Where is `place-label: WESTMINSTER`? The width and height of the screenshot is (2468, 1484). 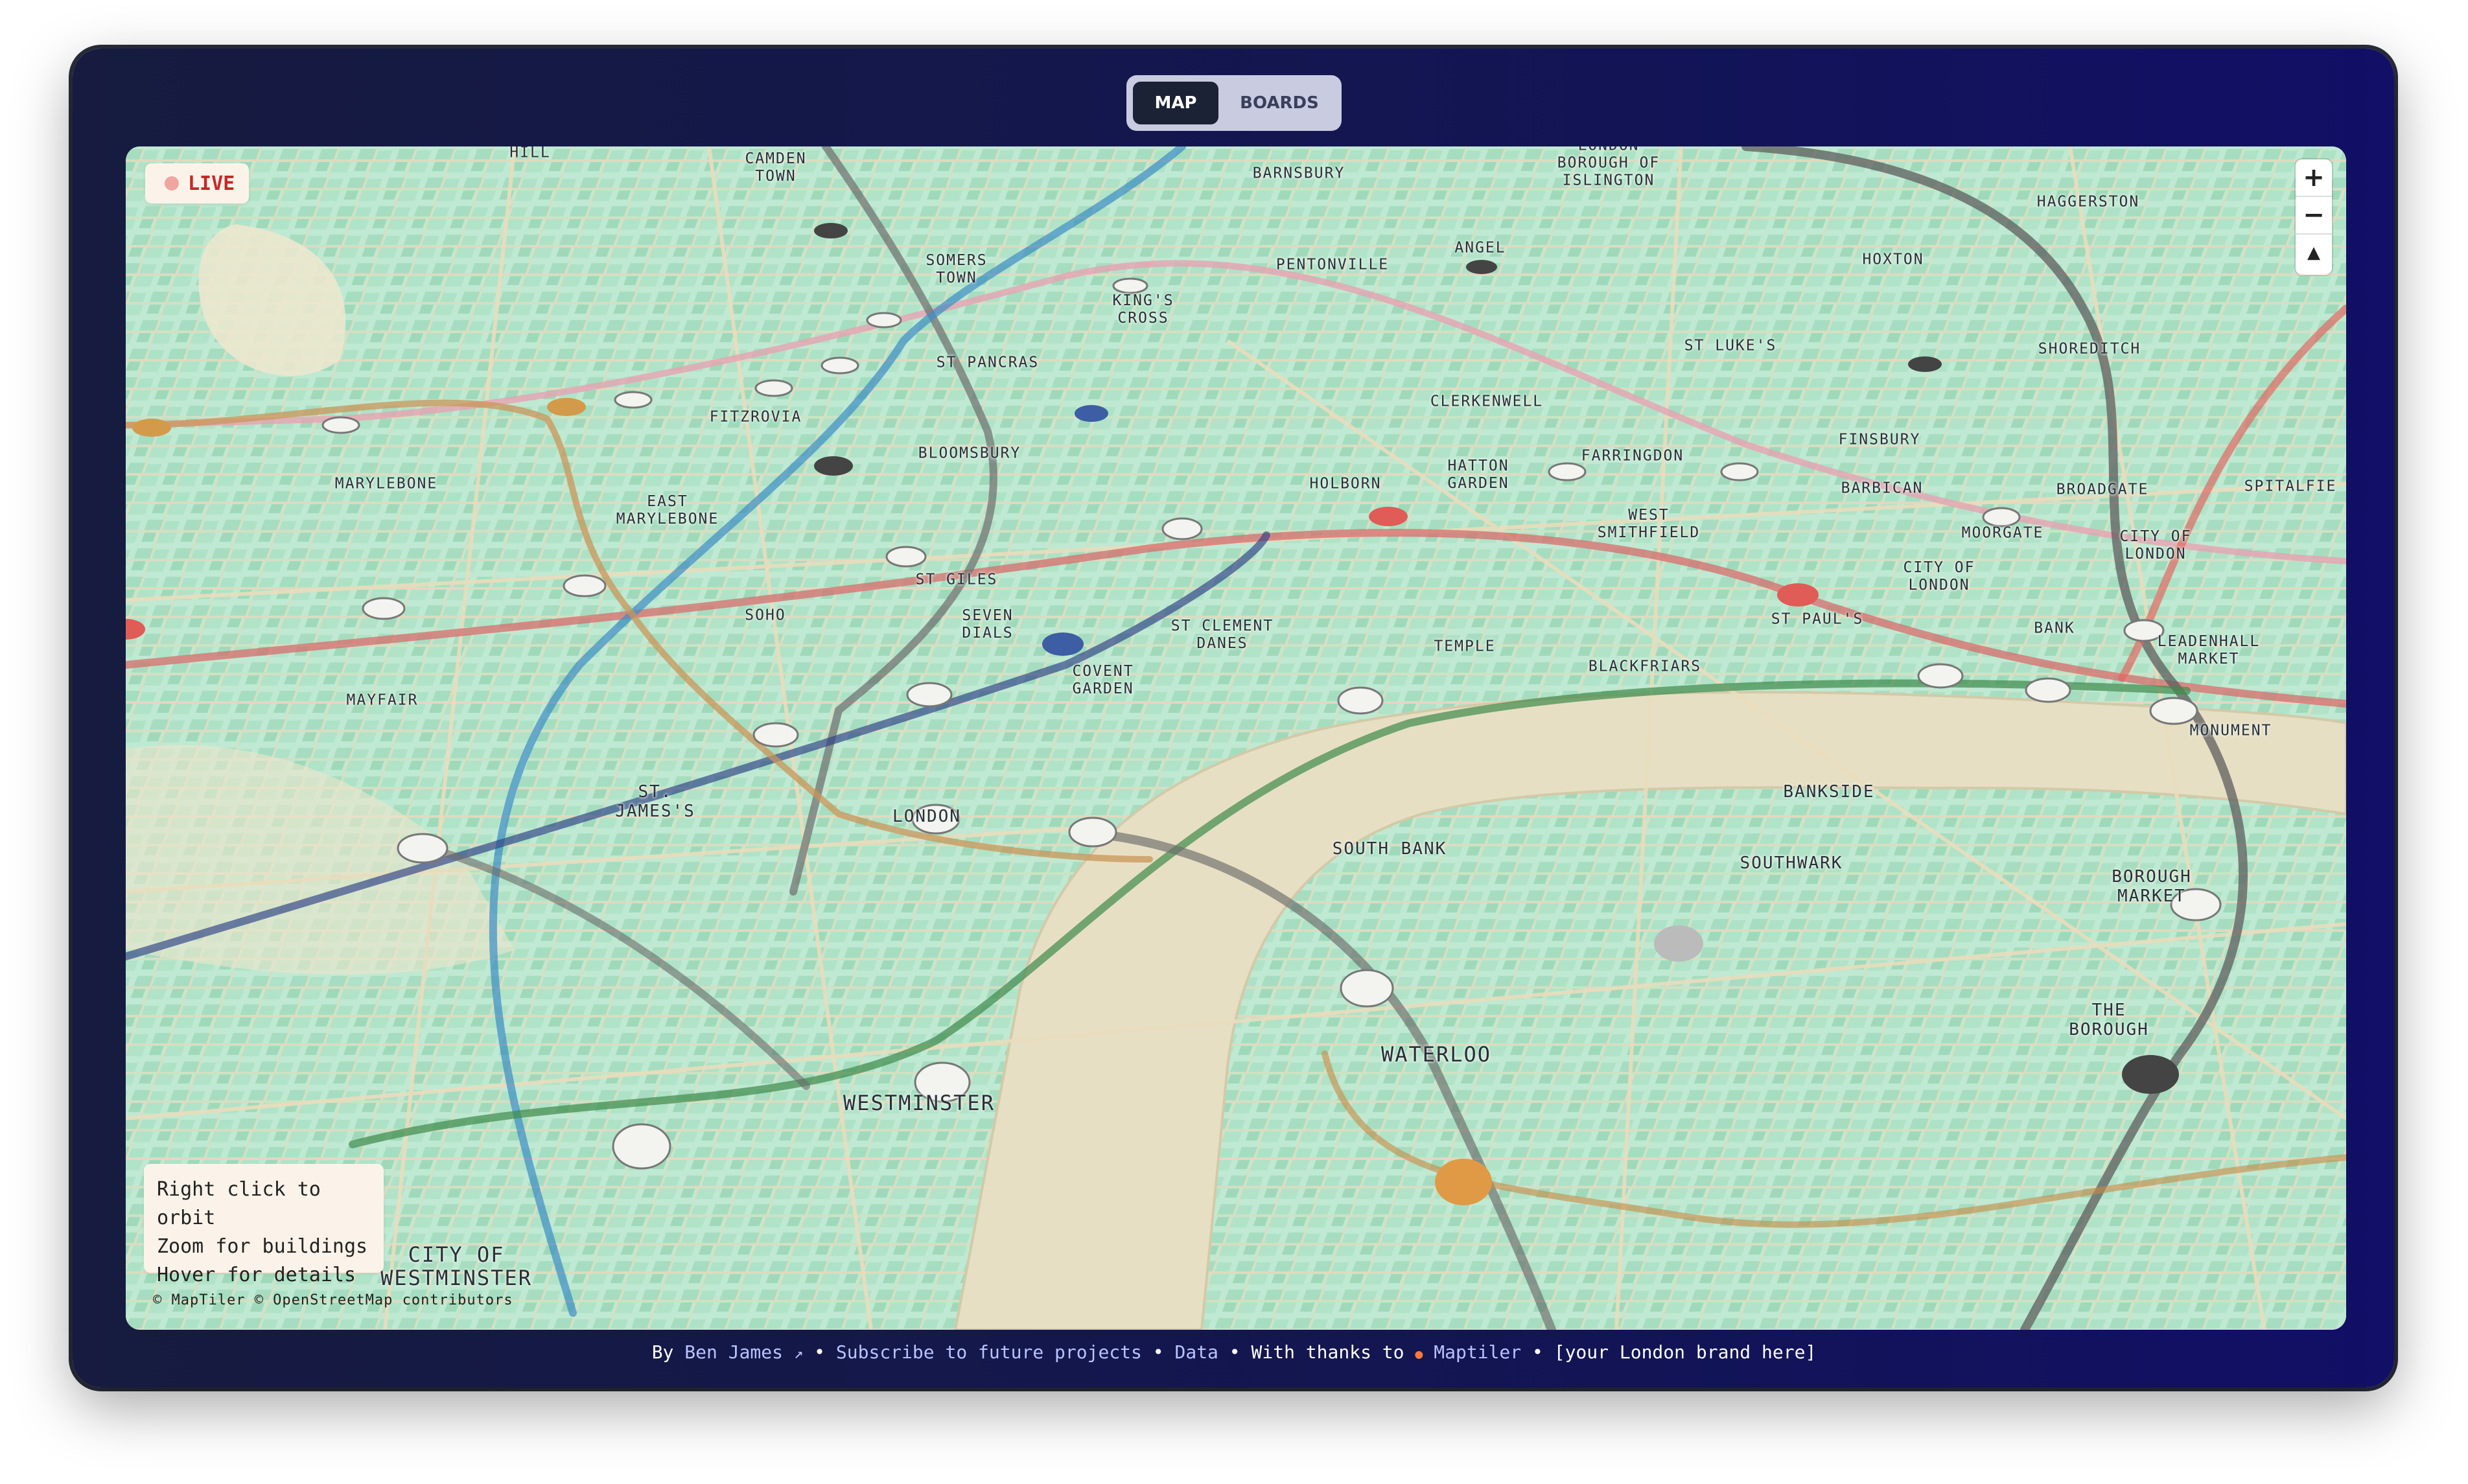 place-label: WESTMINSTER is located at coordinates (919, 1103).